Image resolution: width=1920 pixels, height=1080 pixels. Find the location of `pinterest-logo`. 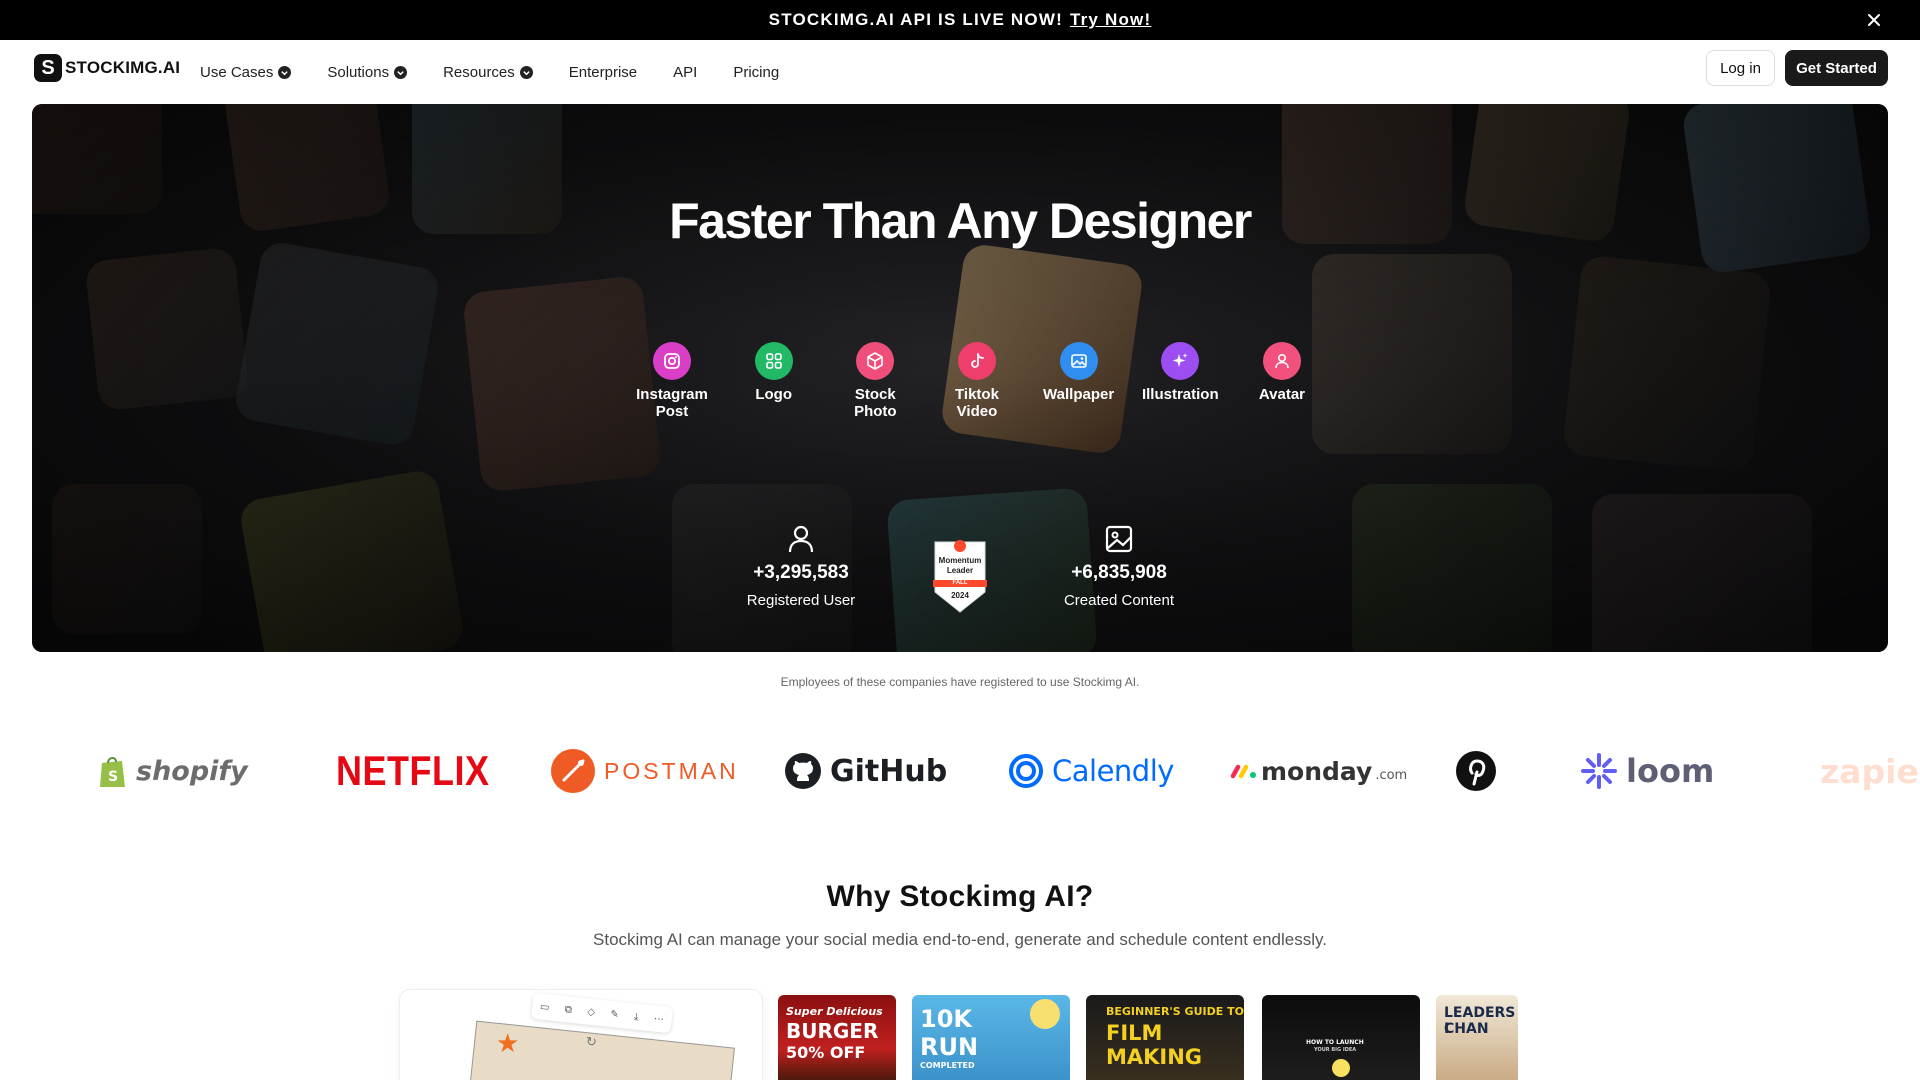

pinterest-logo is located at coordinates (1476, 771).